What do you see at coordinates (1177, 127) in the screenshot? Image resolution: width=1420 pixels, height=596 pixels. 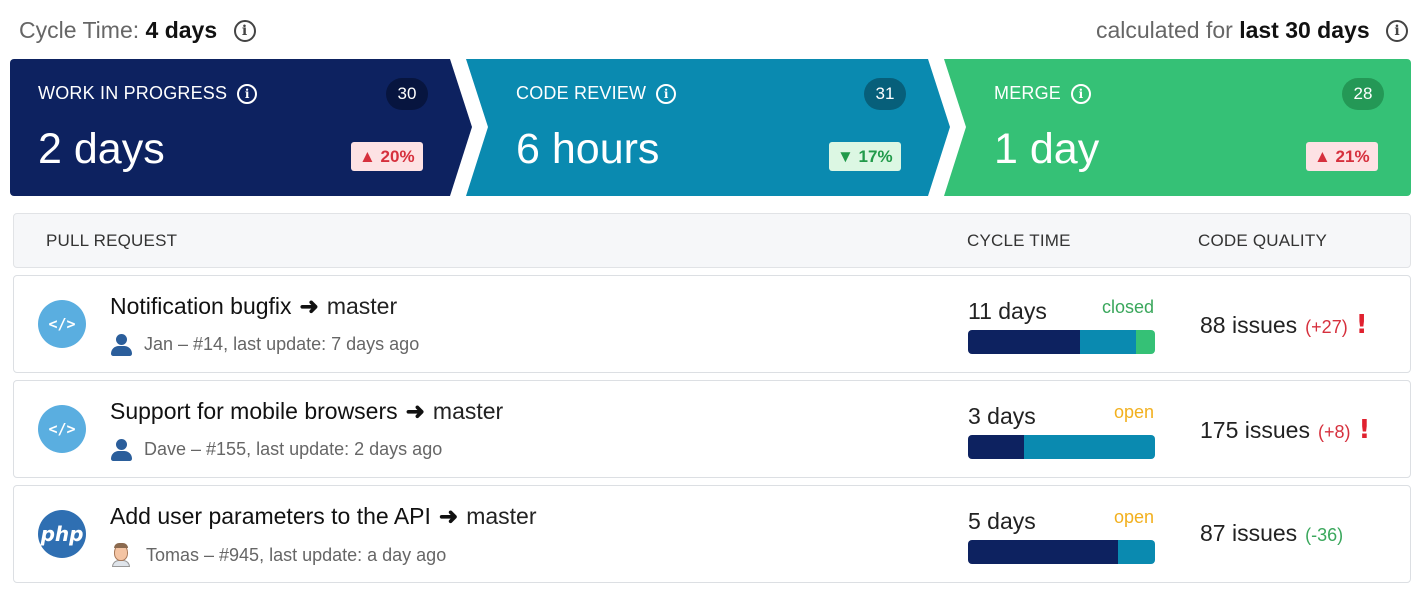 I see `stage-merge: MERGE i 28 1 day ▲ 21%` at bounding box center [1177, 127].